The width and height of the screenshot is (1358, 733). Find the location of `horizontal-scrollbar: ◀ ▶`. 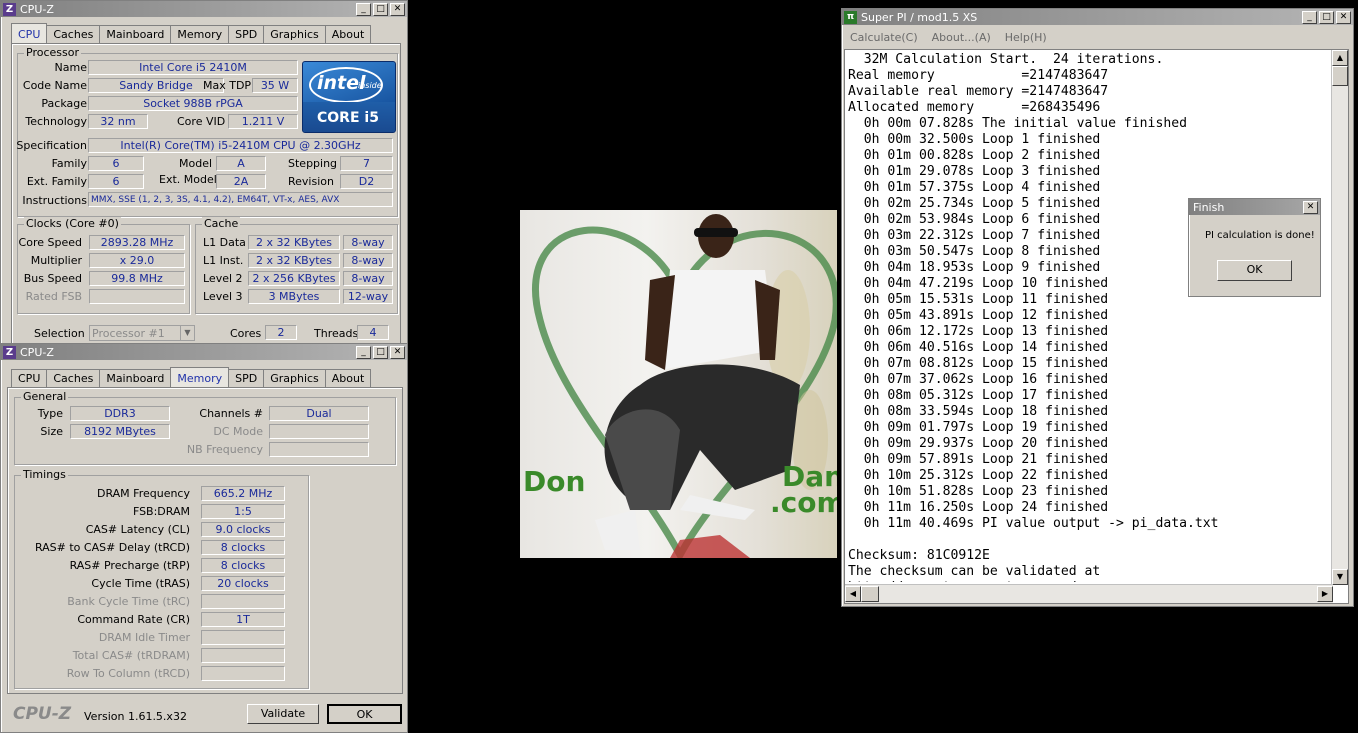

horizontal-scrollbar: ◀ ▶ is located at coordinates (1089, 593).